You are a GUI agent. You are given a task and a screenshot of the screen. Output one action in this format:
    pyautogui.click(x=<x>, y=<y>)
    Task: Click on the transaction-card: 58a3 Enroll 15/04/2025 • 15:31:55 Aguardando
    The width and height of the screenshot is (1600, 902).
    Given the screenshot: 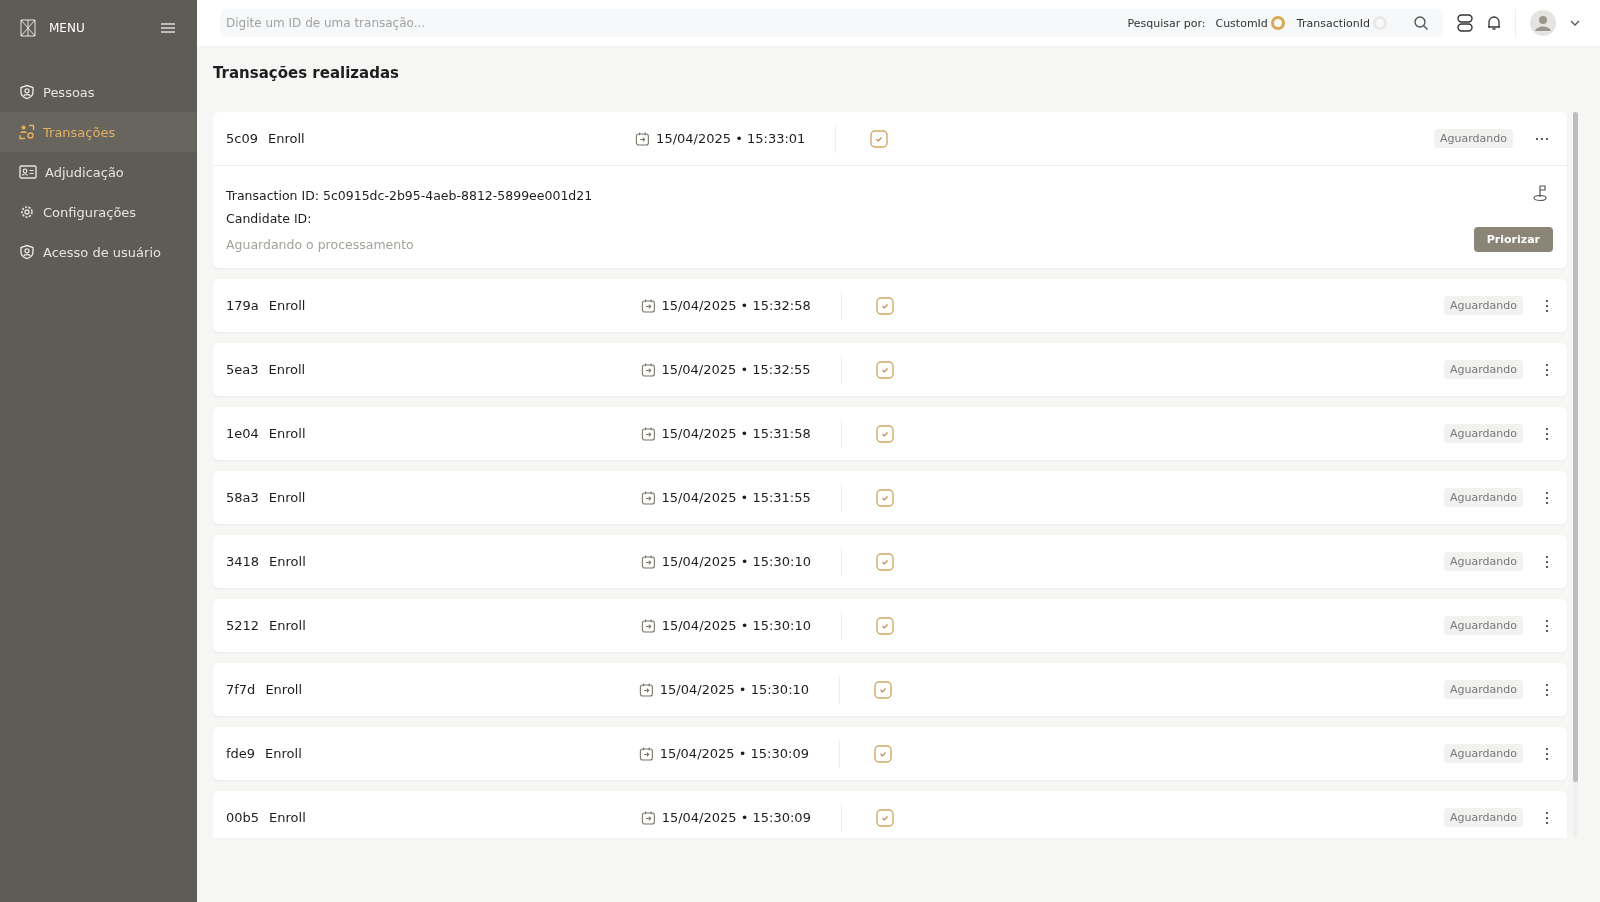 What is the action you would take?
    pyautogui.click(x=890, y=497)
    